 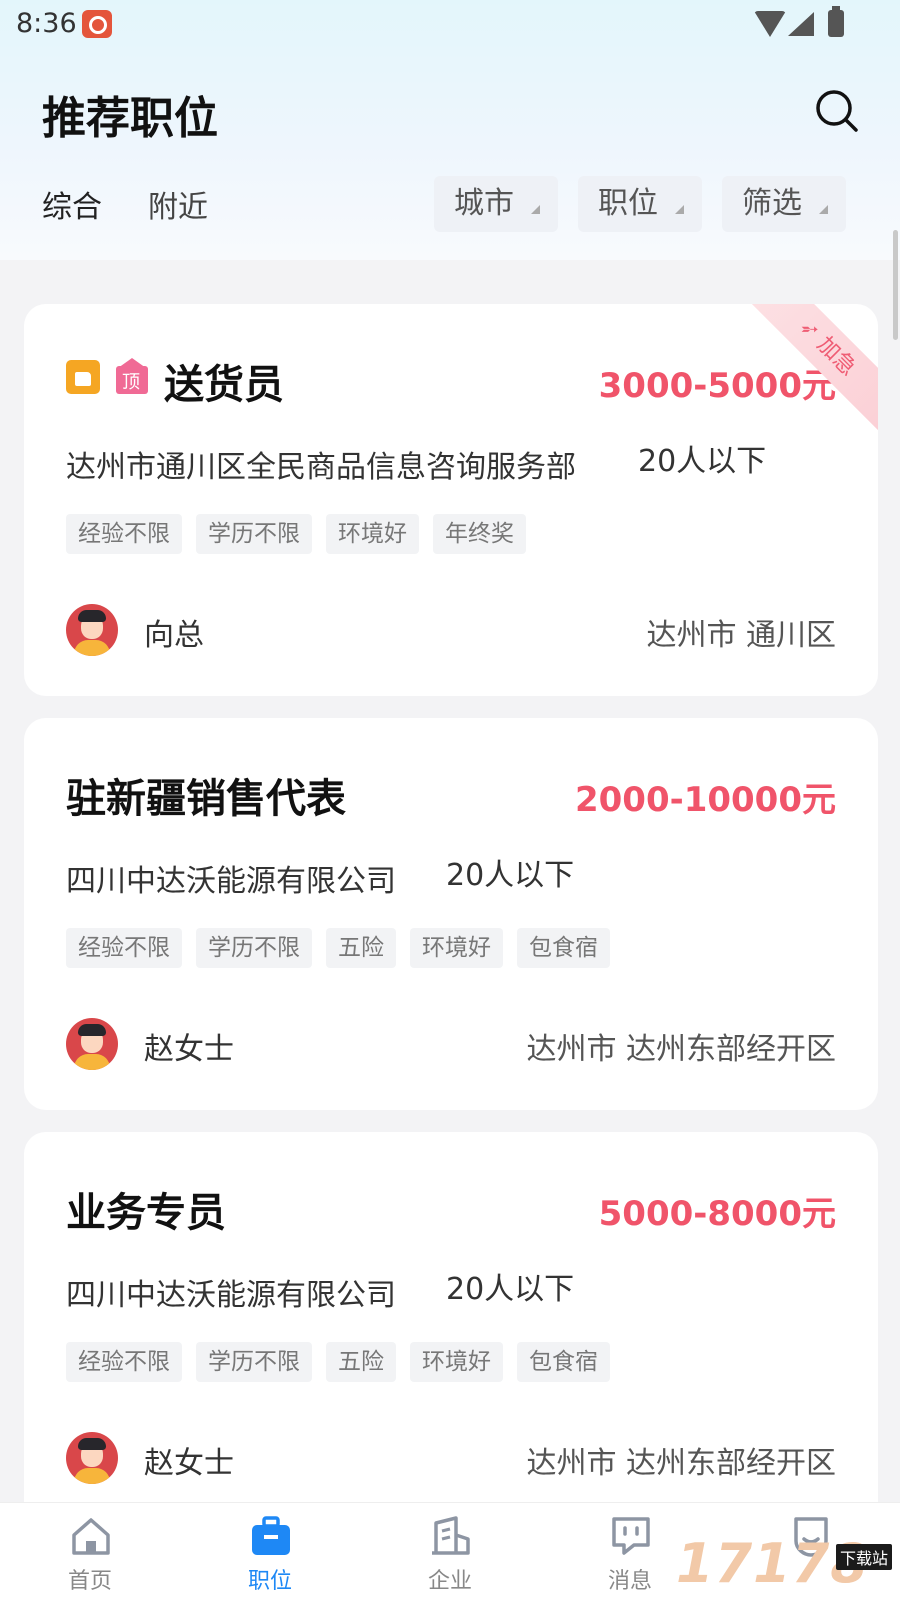 What do you see at coordinates (451, 1535) in the screenshot?
I see `building-icon` at bounding box center [451, 1535].